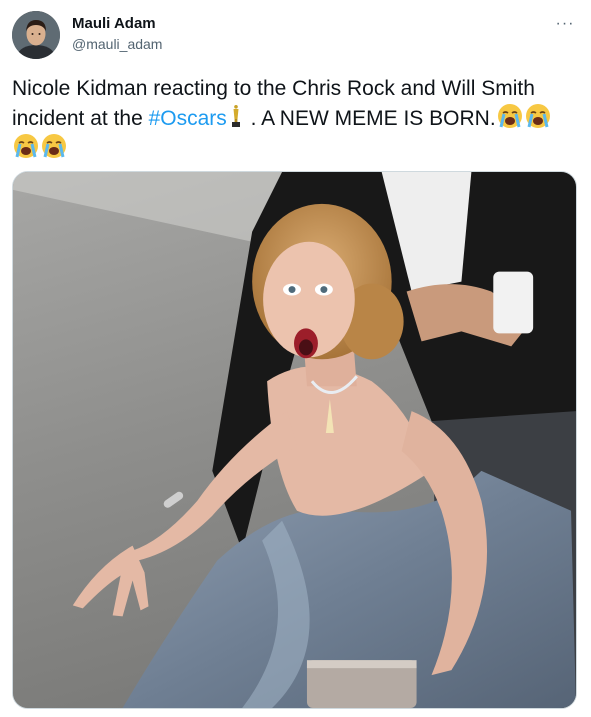 This screenshot has height=717, width=591. Describe the element at coordinates (117, 23) in the screenshot. I see `display-name: Mauli Adam` at that location.